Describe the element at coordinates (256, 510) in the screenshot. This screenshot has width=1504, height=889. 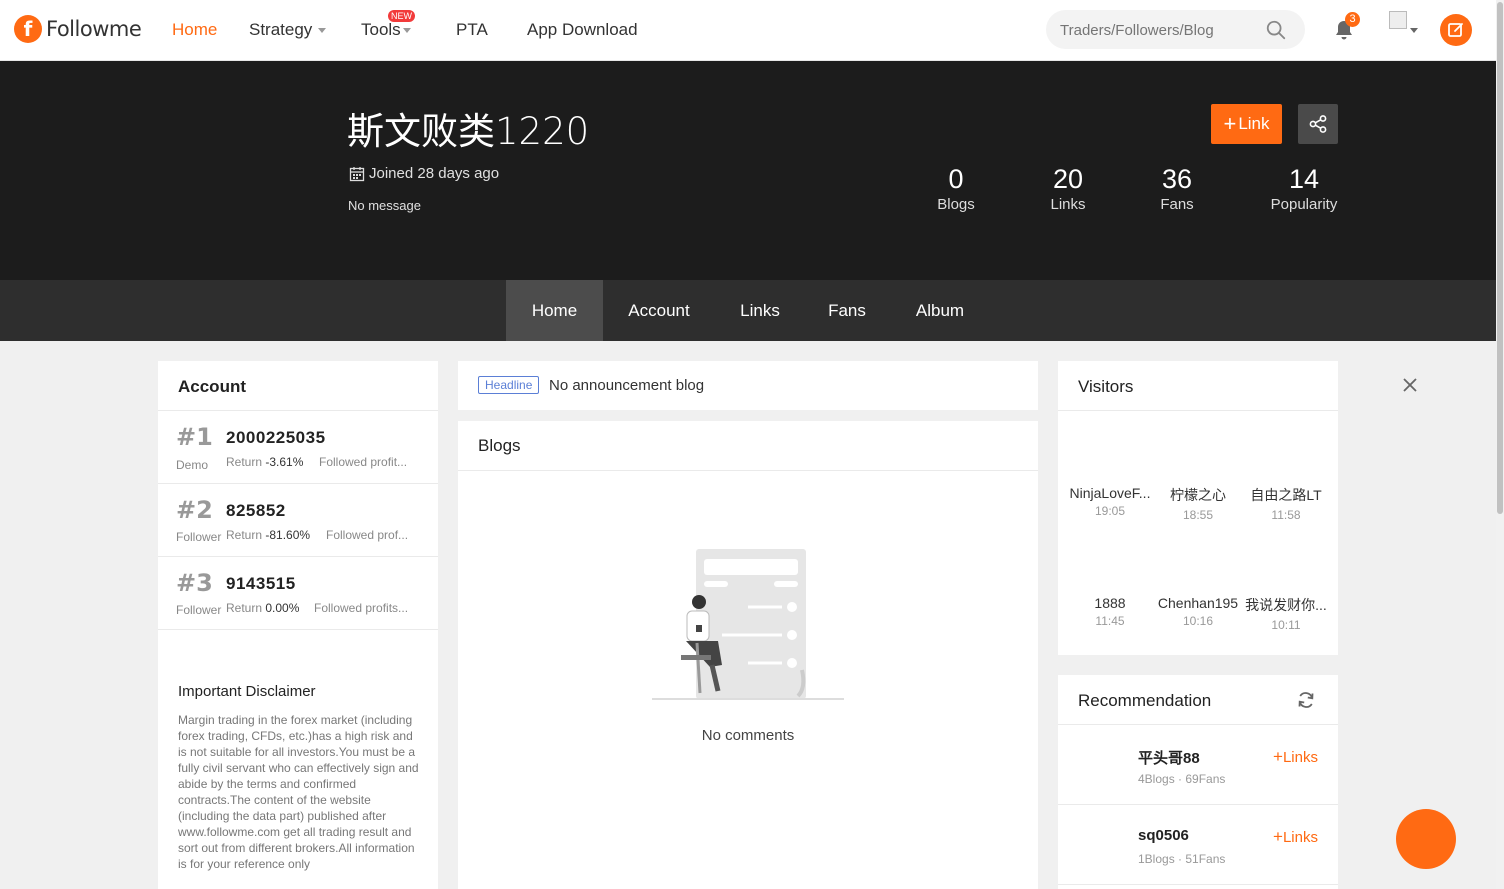
I see `account-number: 825852` at that location.